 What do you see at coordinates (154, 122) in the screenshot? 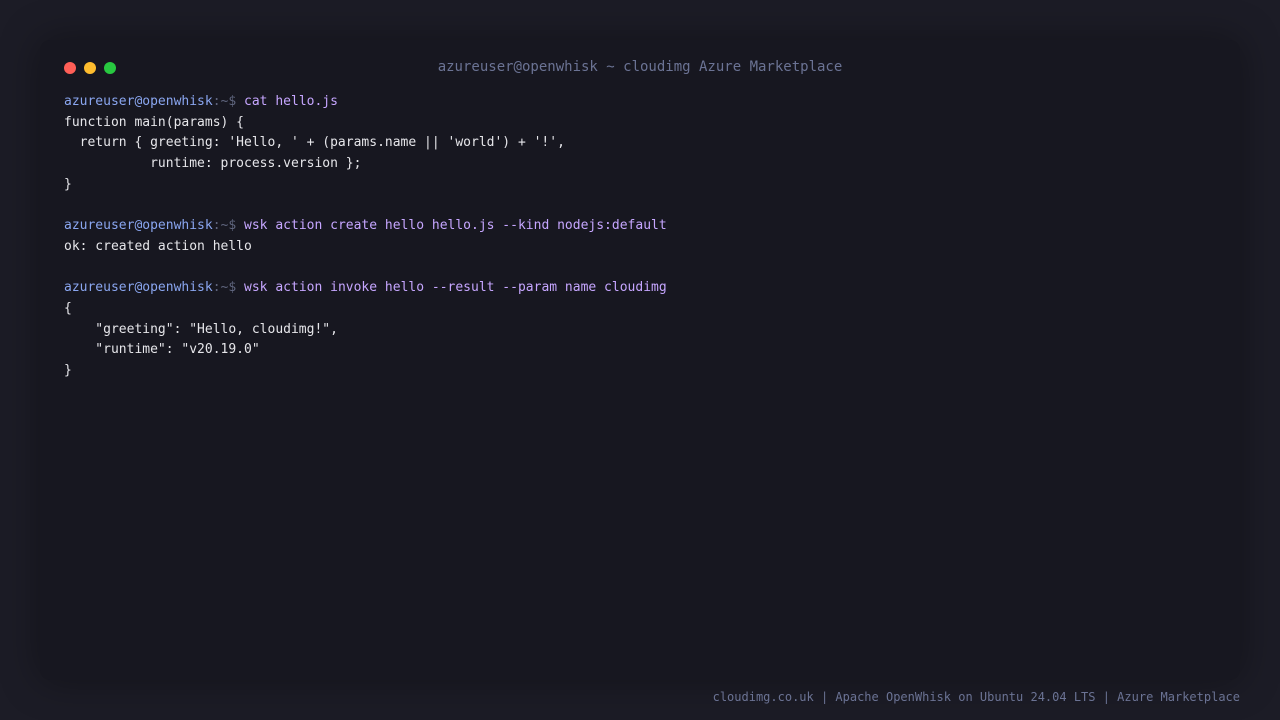
I see `output-line: function main(params) {` at bounding box center [154, 122].